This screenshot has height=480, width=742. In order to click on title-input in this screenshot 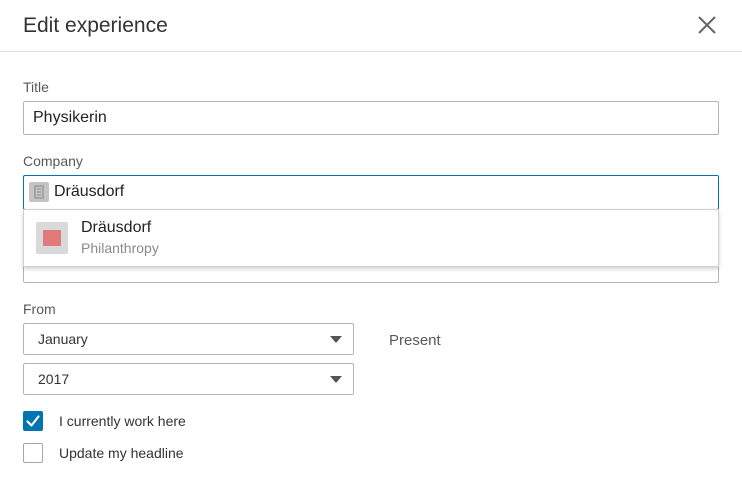, I will do `click(371, 118)`.